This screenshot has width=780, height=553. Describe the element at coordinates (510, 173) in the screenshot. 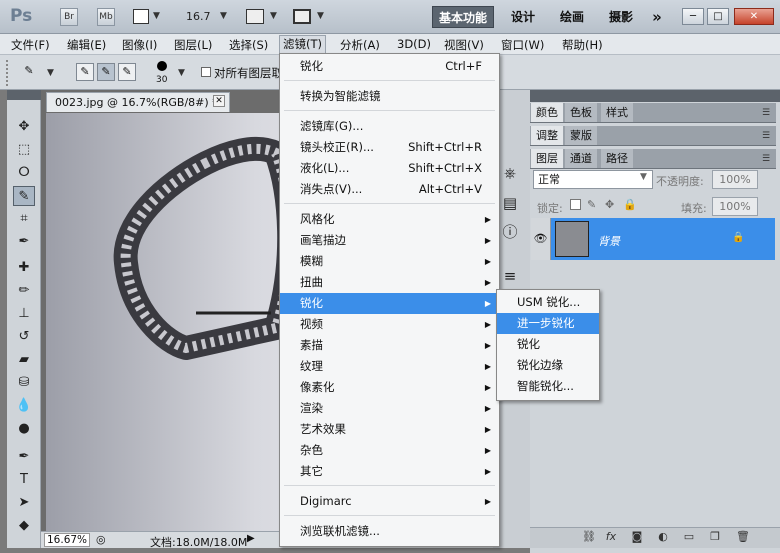

I see `navigator-icon: ⎈` at that location.